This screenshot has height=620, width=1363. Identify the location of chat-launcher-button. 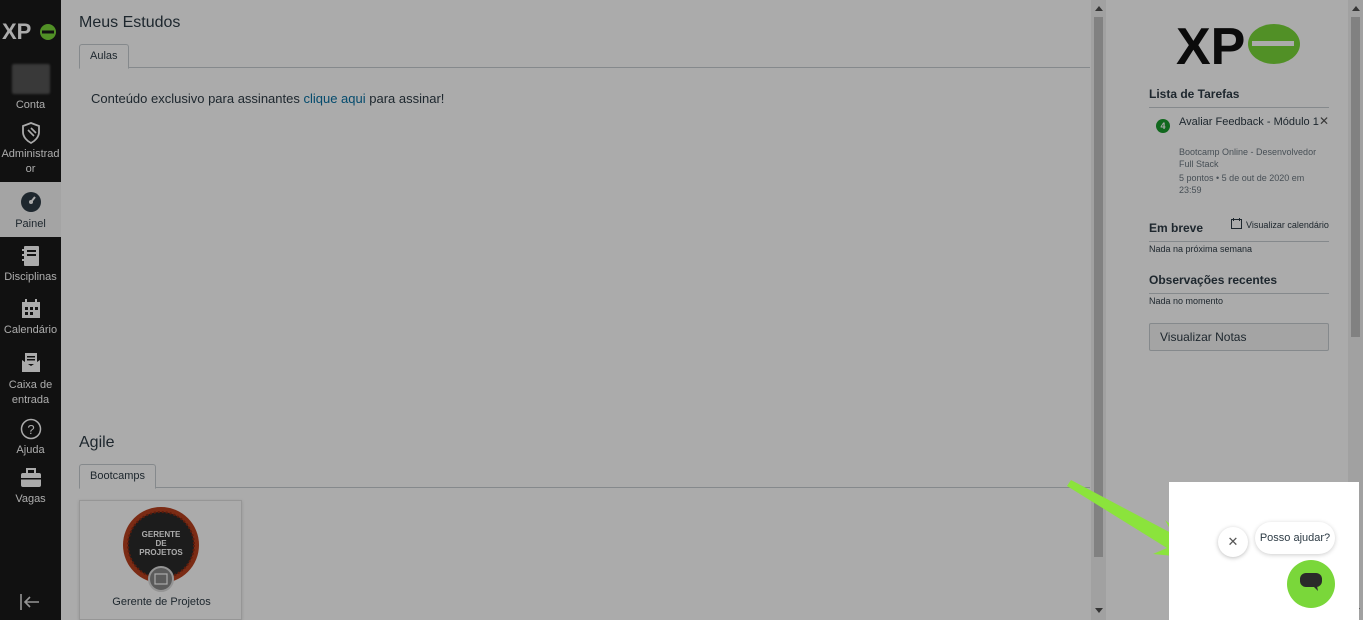
(1311, 584).